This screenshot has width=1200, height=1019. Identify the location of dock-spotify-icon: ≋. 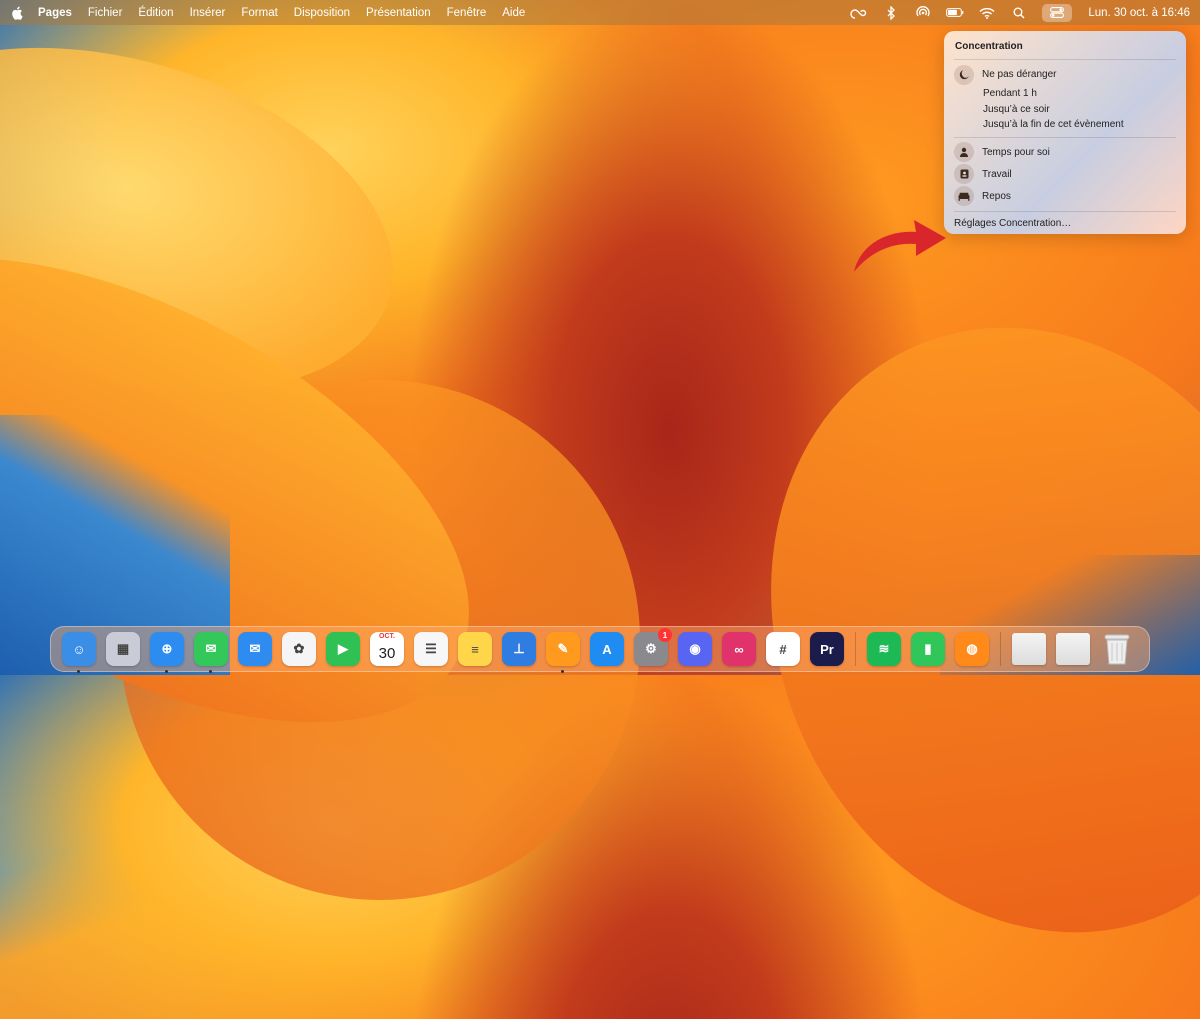
(884, 649).